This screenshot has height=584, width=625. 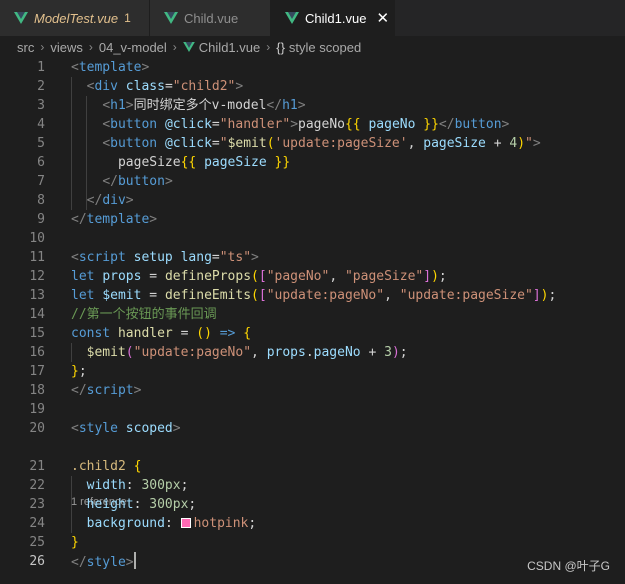 What do you see at coordinates (247, 143) in the screenshot?
I see `code-token: $emit` at bounding box center [247, 143].